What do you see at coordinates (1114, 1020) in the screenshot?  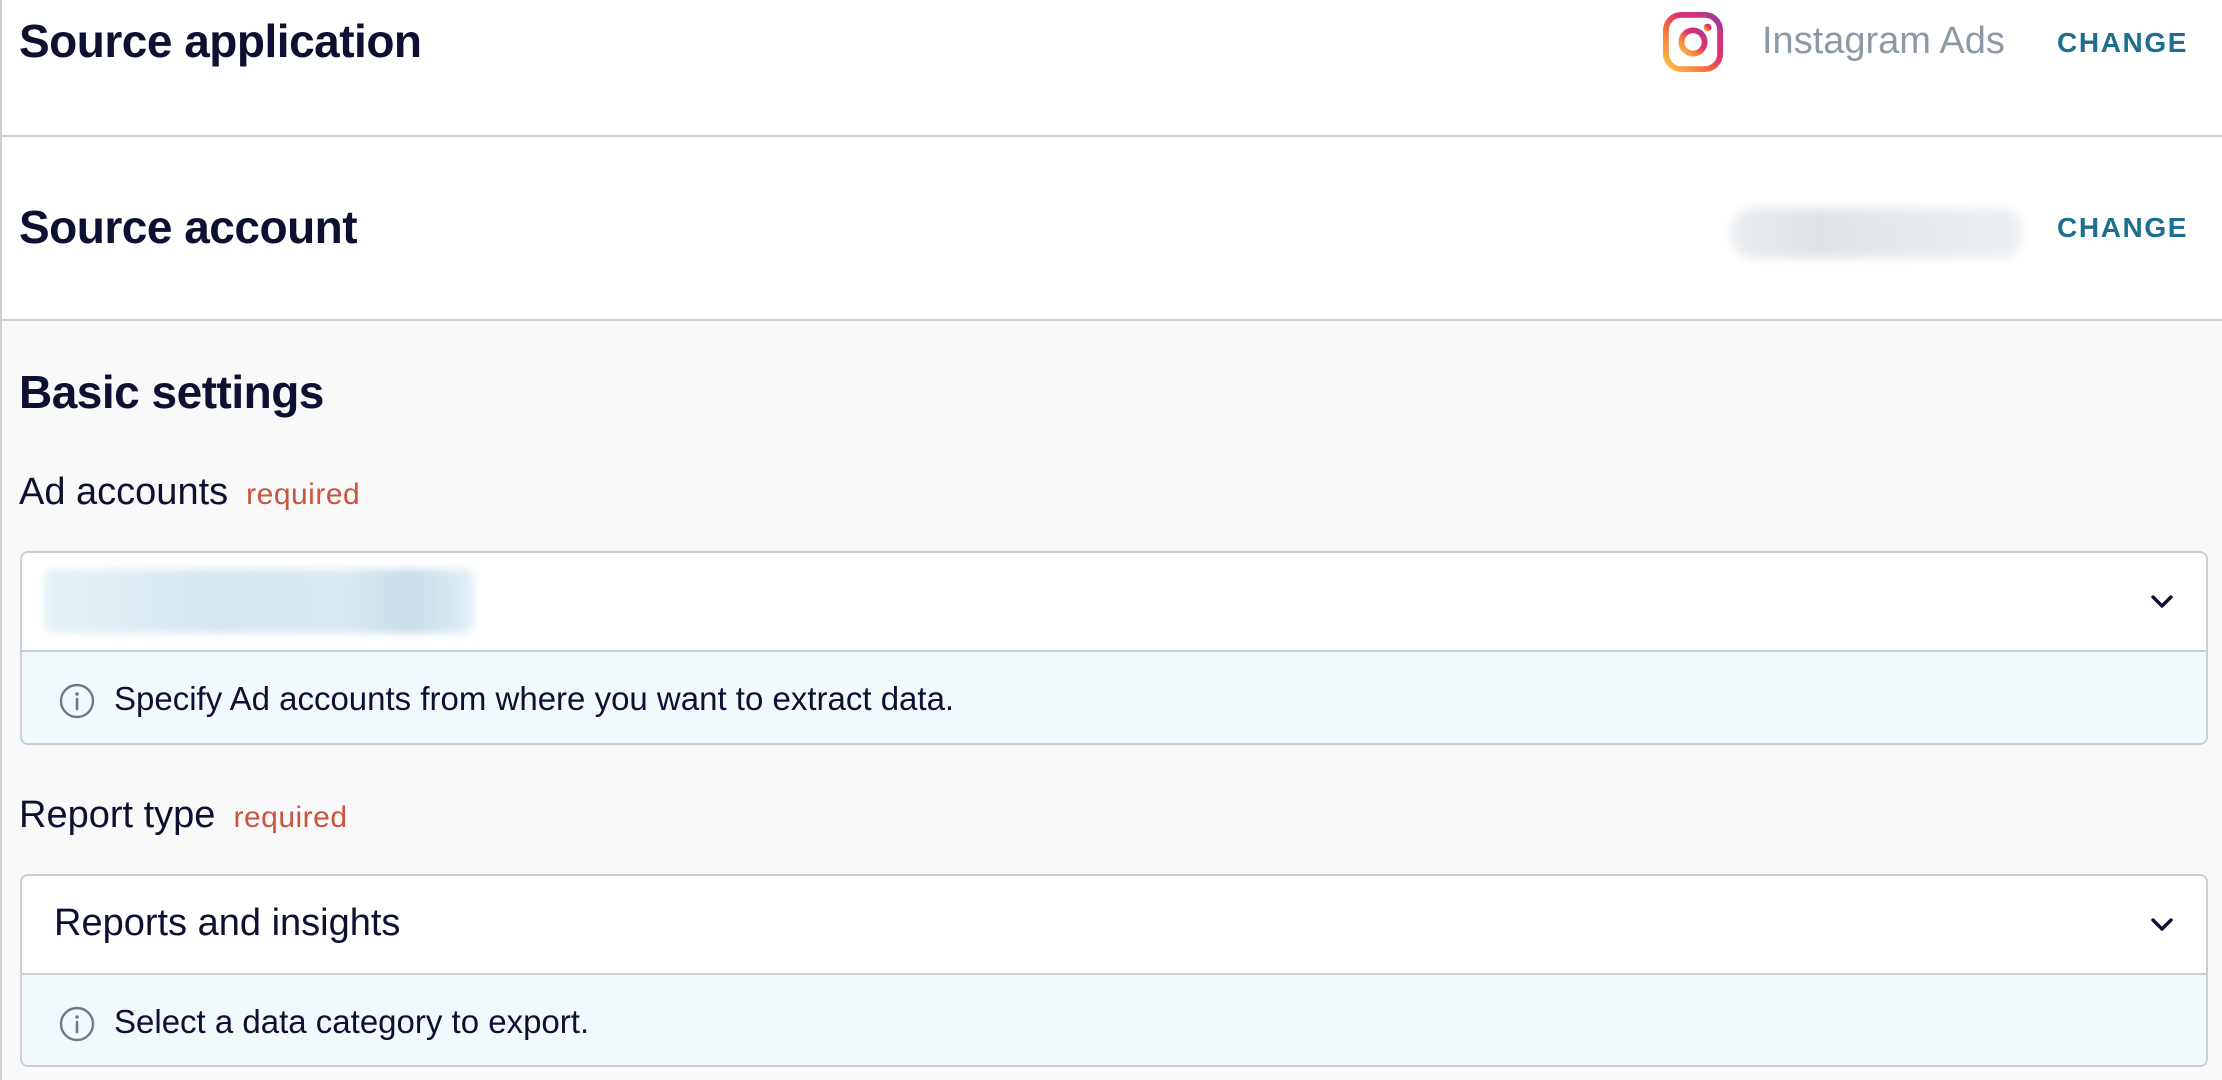 I see `report-type-help: Select a data category to export.` at bounding box center [1114, 1020].